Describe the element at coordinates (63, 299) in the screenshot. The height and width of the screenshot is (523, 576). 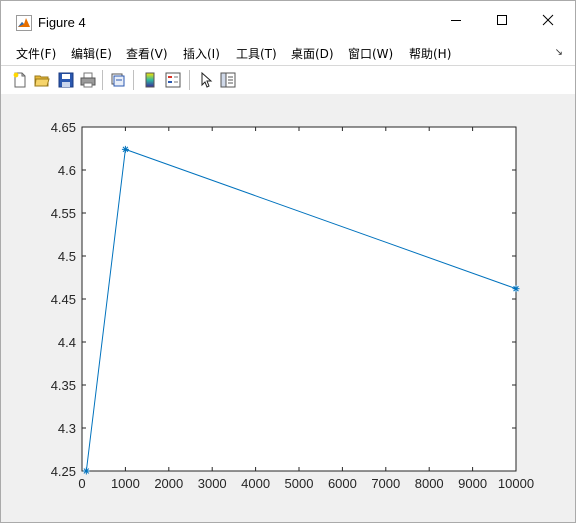
I see `y-tick-label: 4.45` at that location.